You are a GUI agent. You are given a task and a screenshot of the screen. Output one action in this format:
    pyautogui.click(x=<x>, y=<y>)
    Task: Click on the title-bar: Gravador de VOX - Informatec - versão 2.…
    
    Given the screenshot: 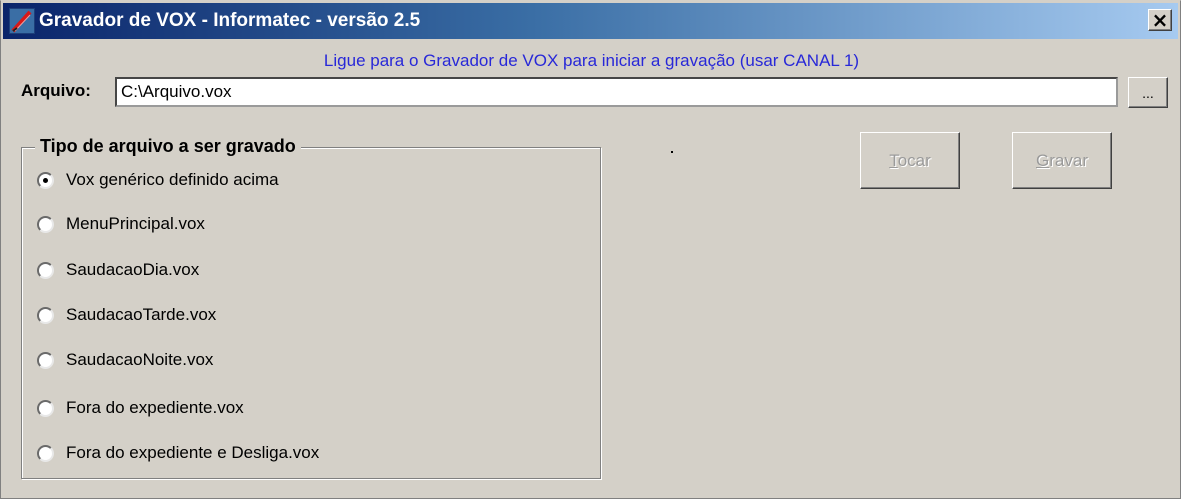 What is the action you would take?
    pyautogui.click(x=590, y=21)
    